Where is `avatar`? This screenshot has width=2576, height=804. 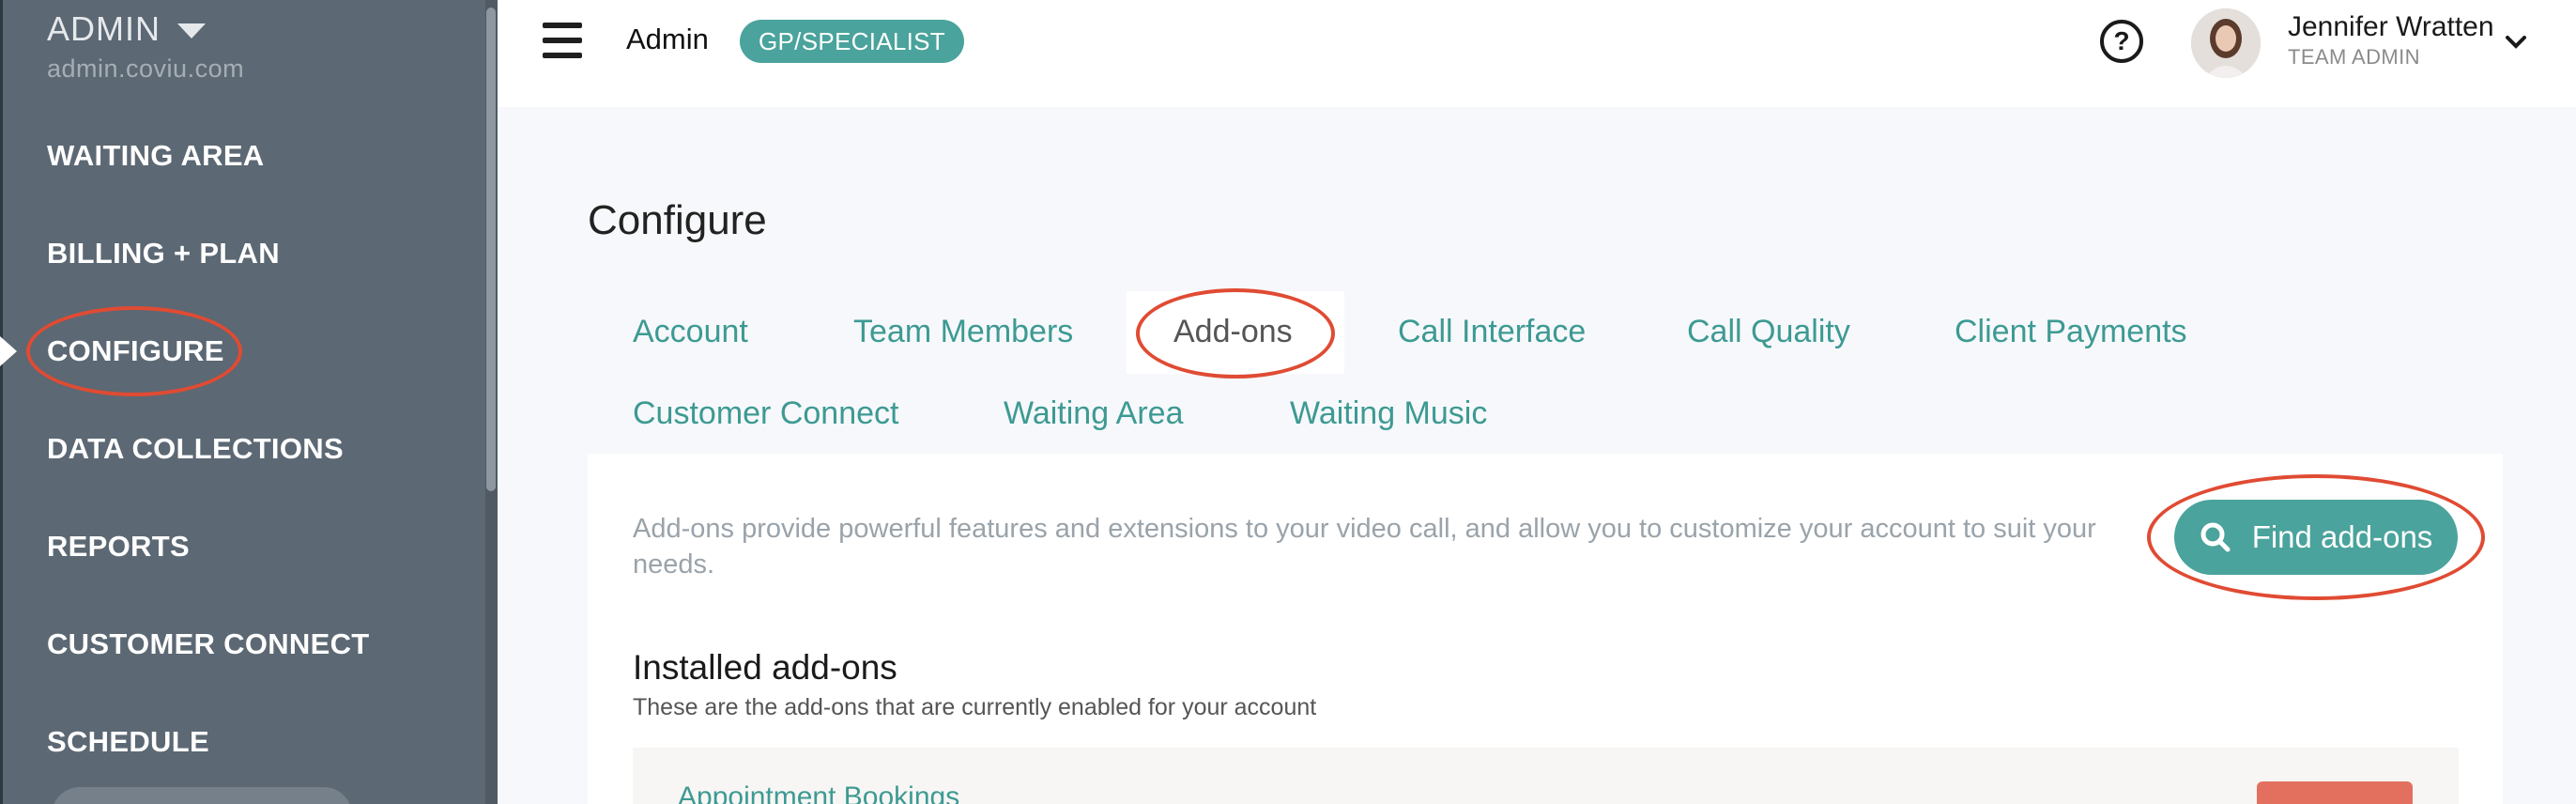 avatar is located at coordinates (2226, 43).